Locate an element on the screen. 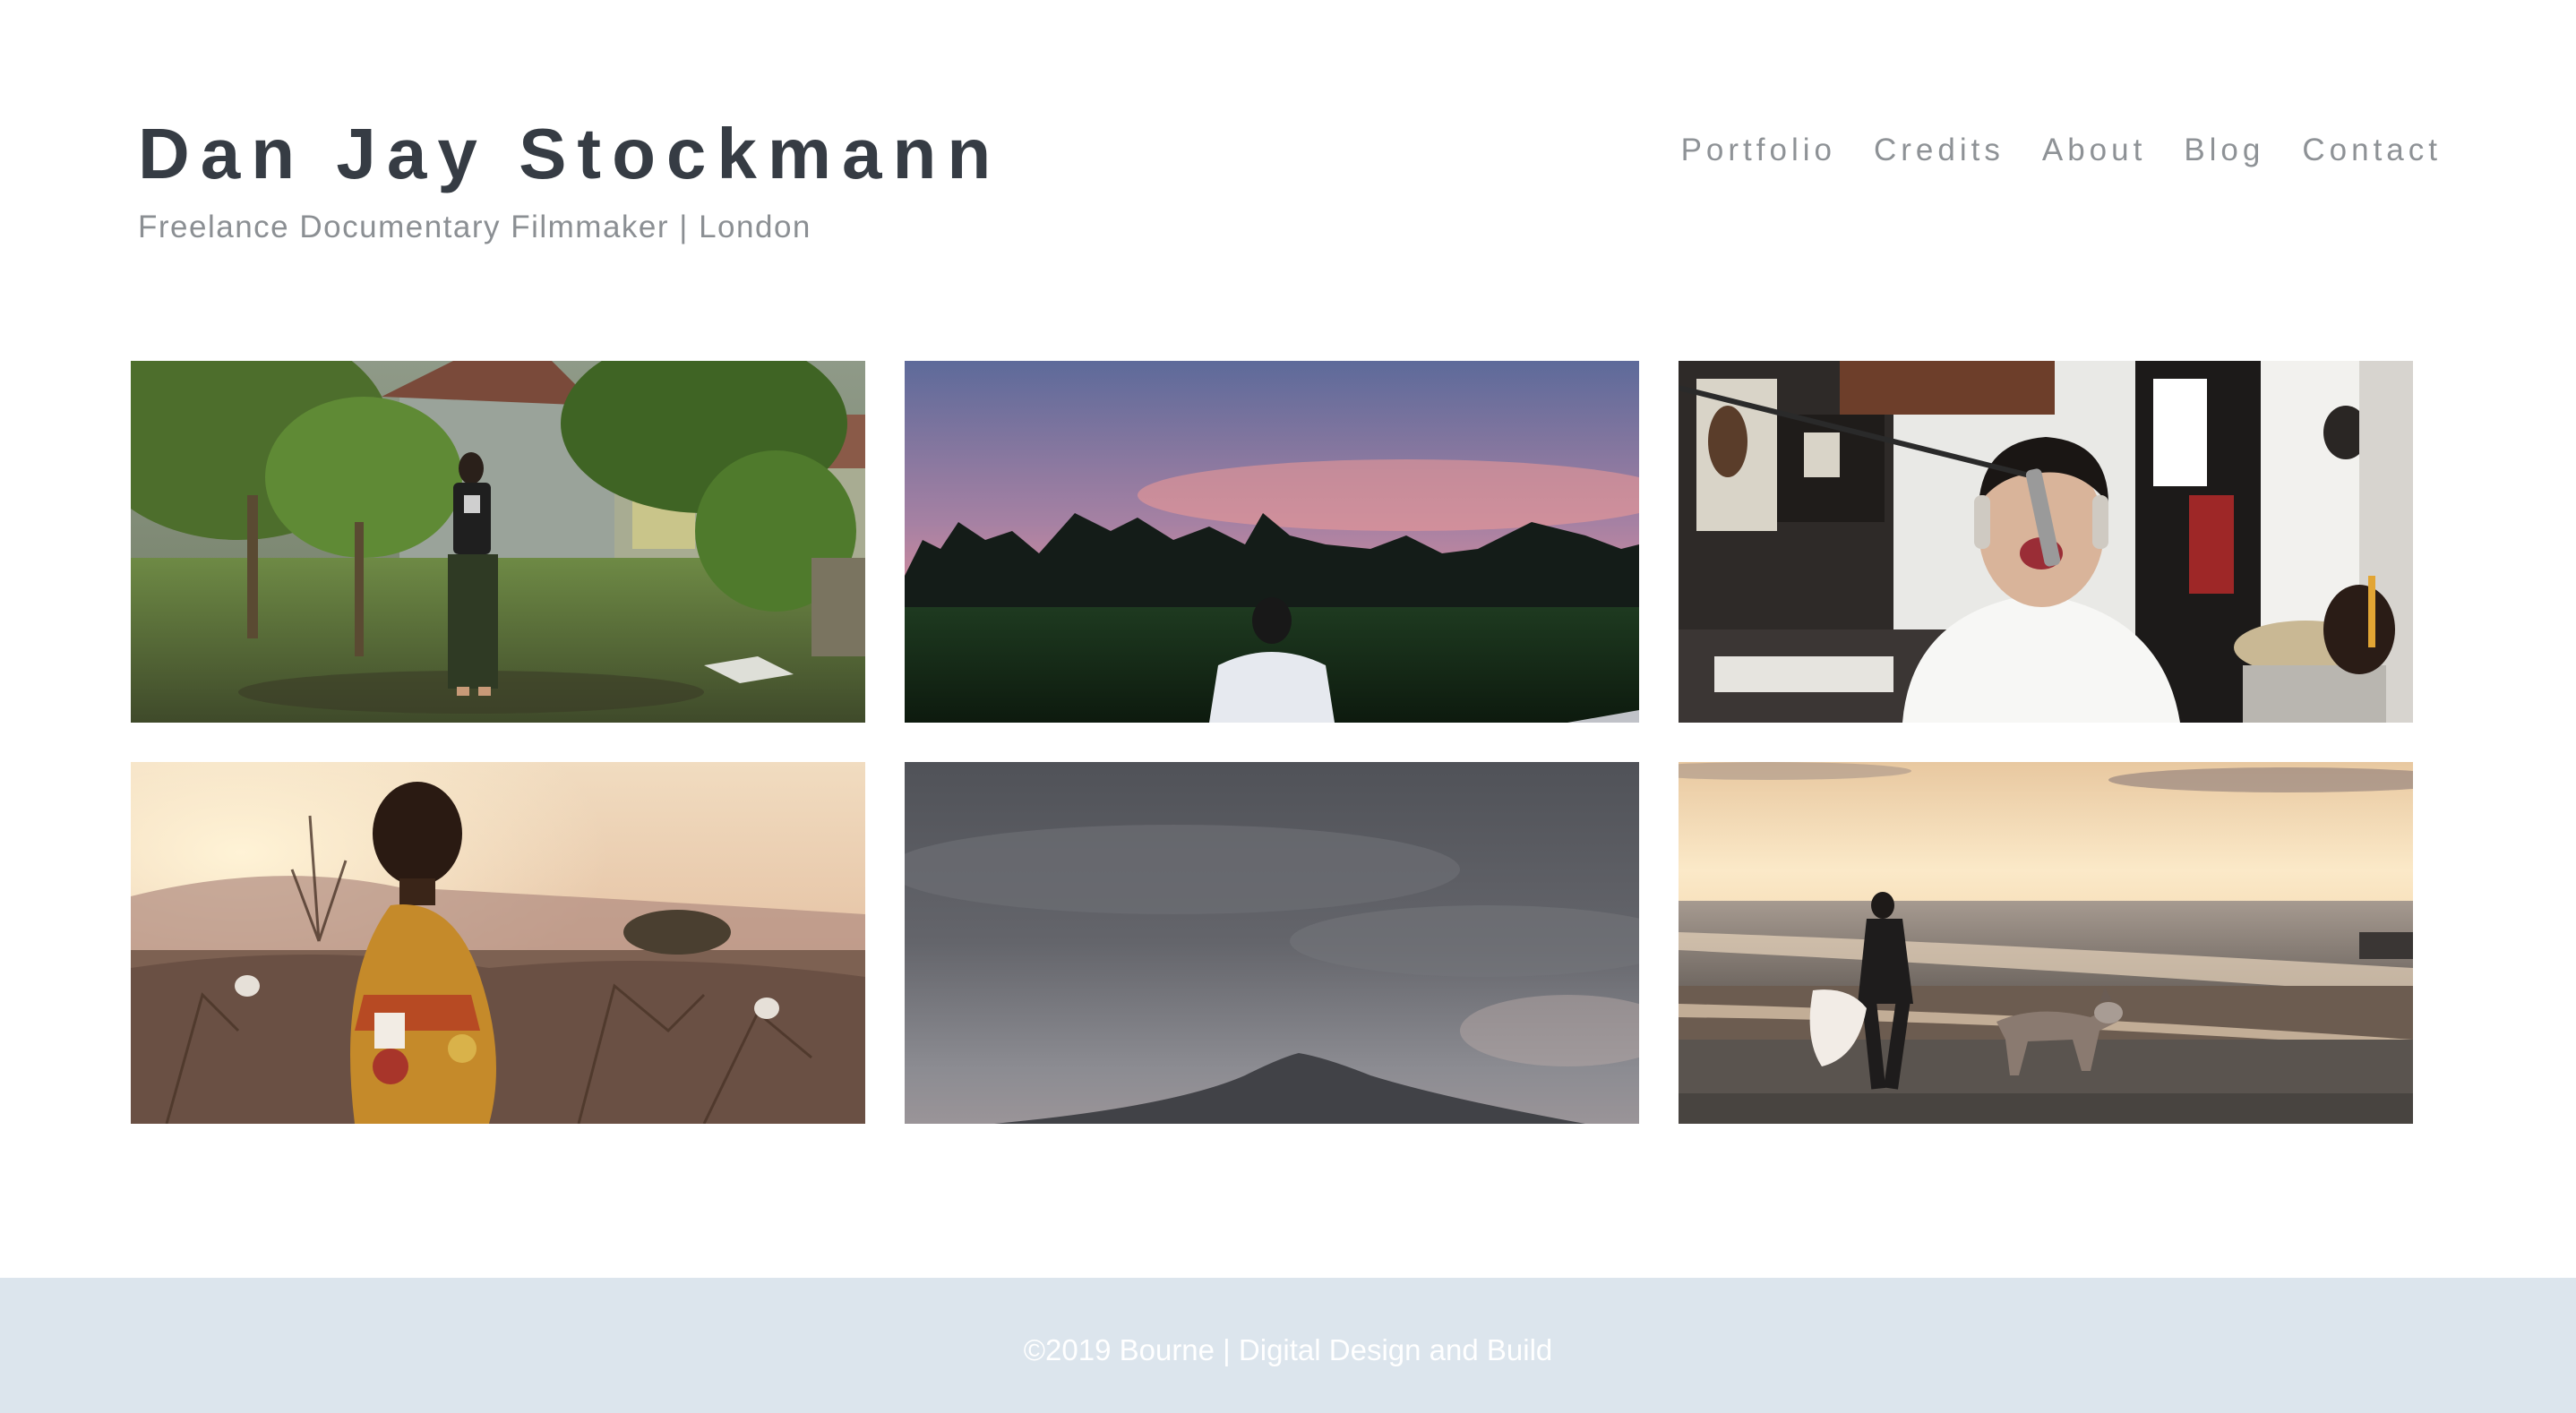 The image size is (2576, 1413). portfolio-tile-sunset-field is located at coordinates (1272, 542).